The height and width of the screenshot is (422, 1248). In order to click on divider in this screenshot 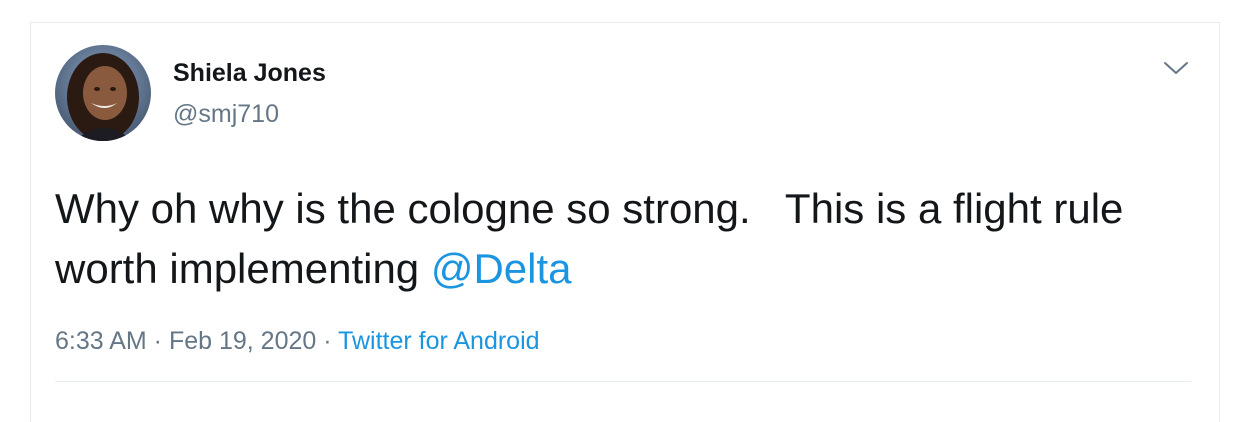, I will do `click(623, 381)`.